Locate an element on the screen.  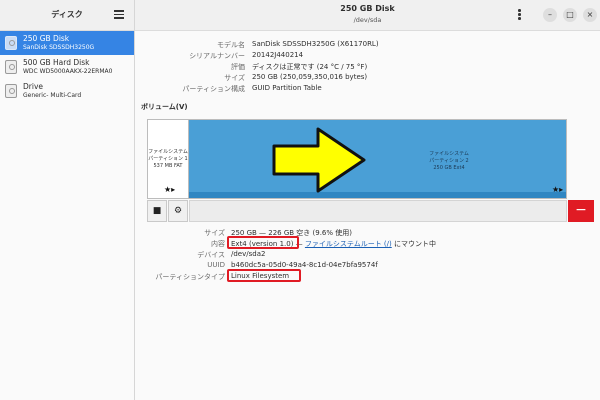
size-label: サイズ is located at coordinates (234, 78).